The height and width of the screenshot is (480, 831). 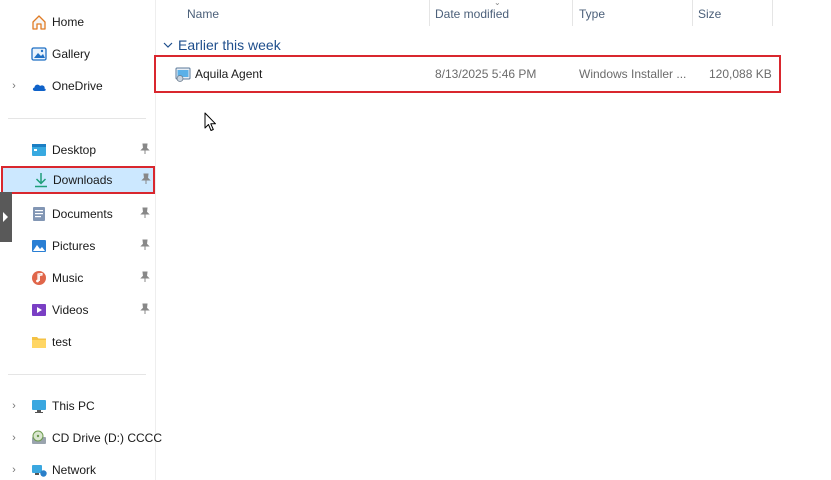 I want to click on sidebar-item-label: OneDrive, so click(x=77, y=86).